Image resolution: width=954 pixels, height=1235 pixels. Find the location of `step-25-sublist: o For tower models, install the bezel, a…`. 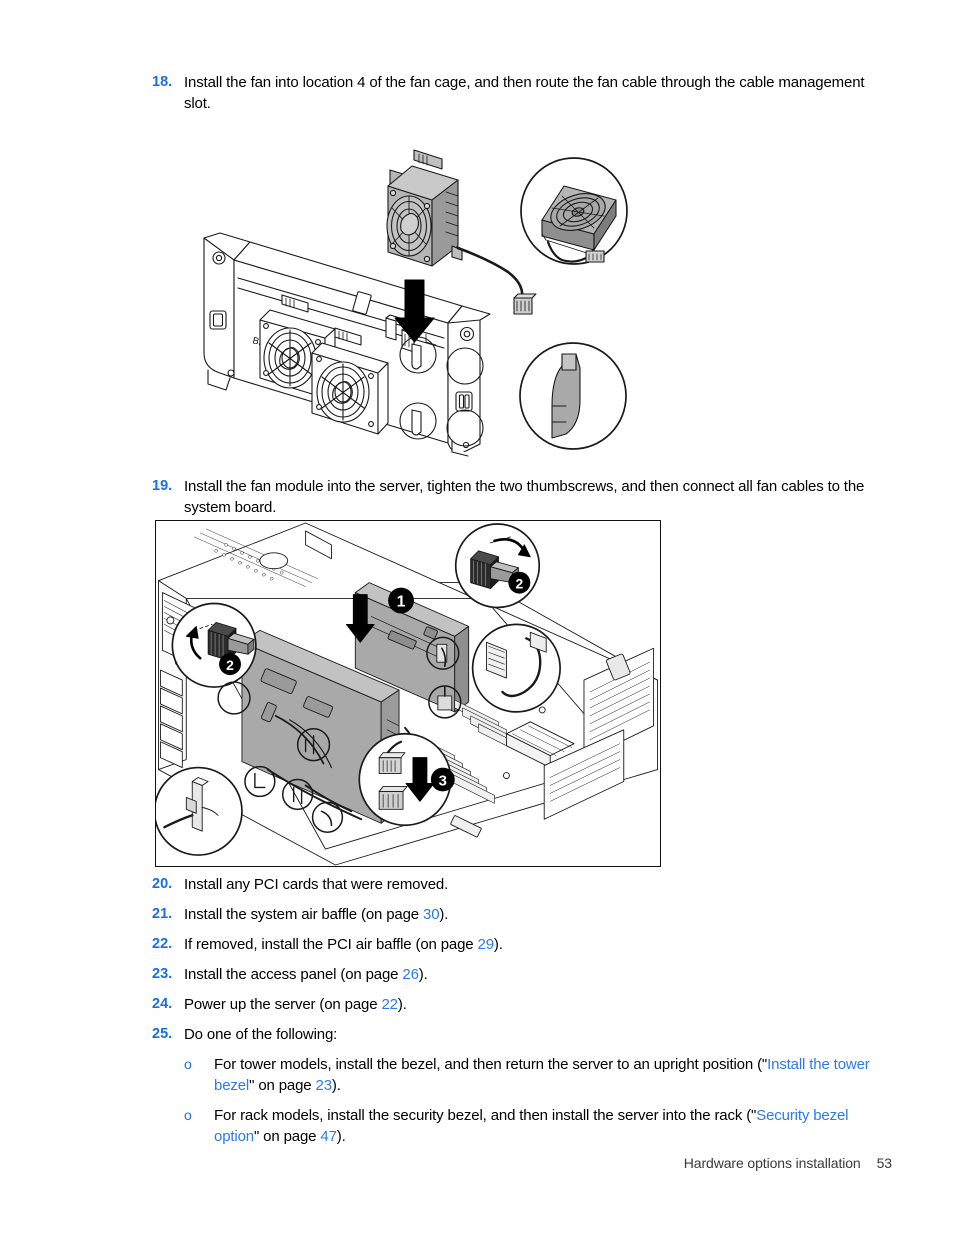

step-25-sublist: o For tower models, install the bezel, a… is located at coordinates (532, 1100).